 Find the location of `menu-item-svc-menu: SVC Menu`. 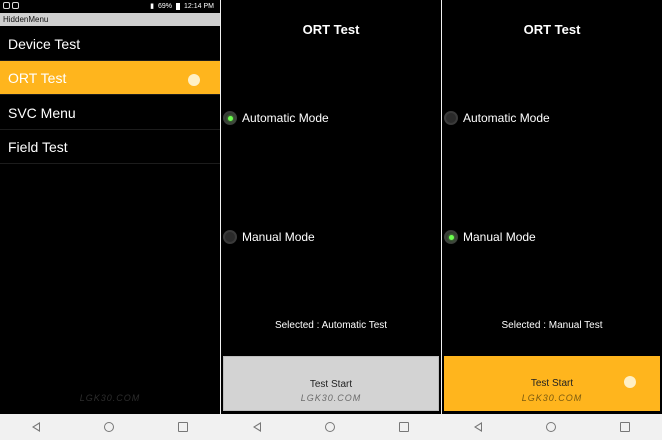

menu-item-svc-menu: SVC Menu is located at coordinates (110, 113).